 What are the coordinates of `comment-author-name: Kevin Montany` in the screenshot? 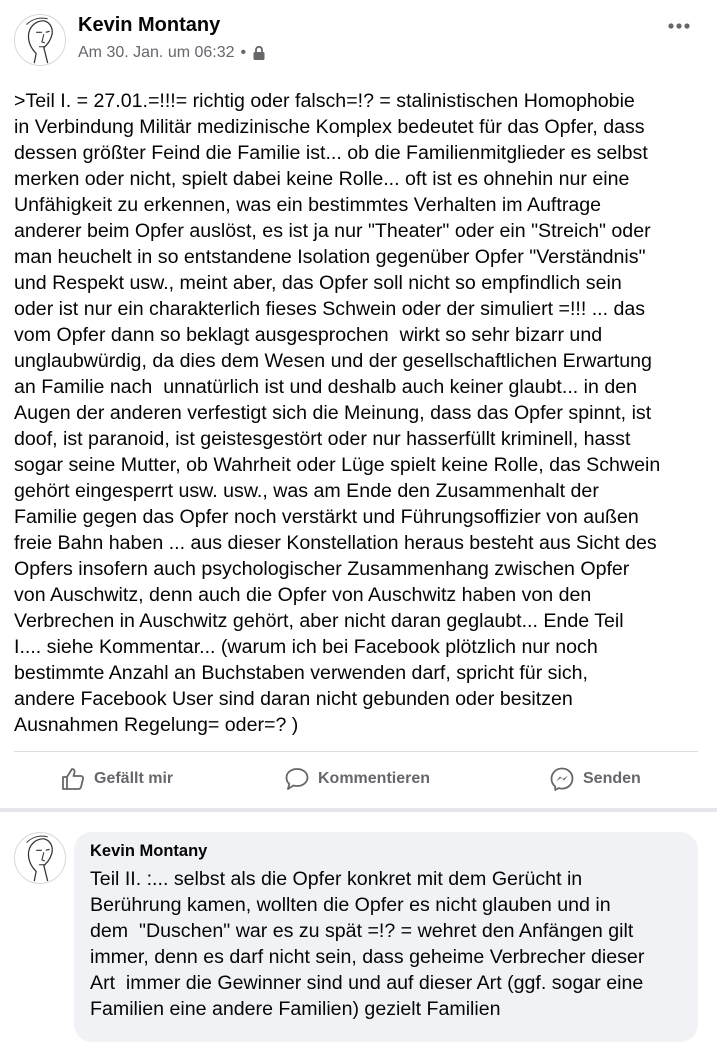 It's located at (148, 851).